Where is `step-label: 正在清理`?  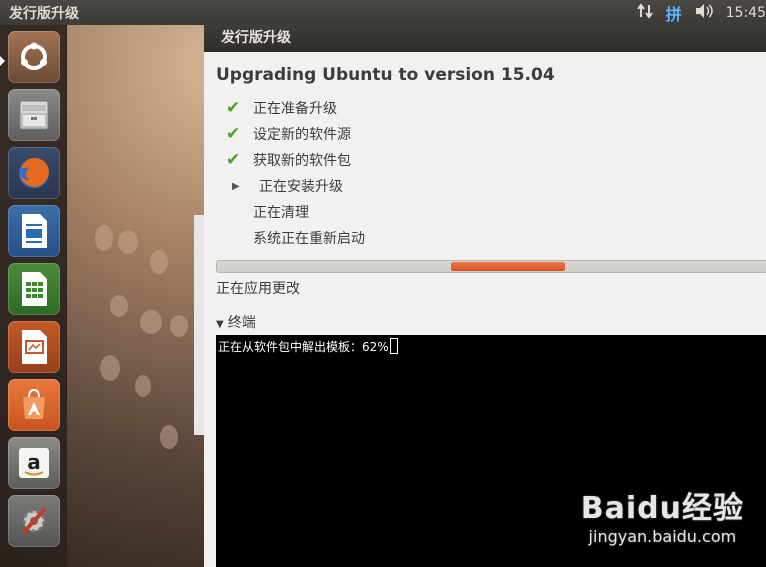 step-label: 正在清理 is located at coordinates (281, 213).